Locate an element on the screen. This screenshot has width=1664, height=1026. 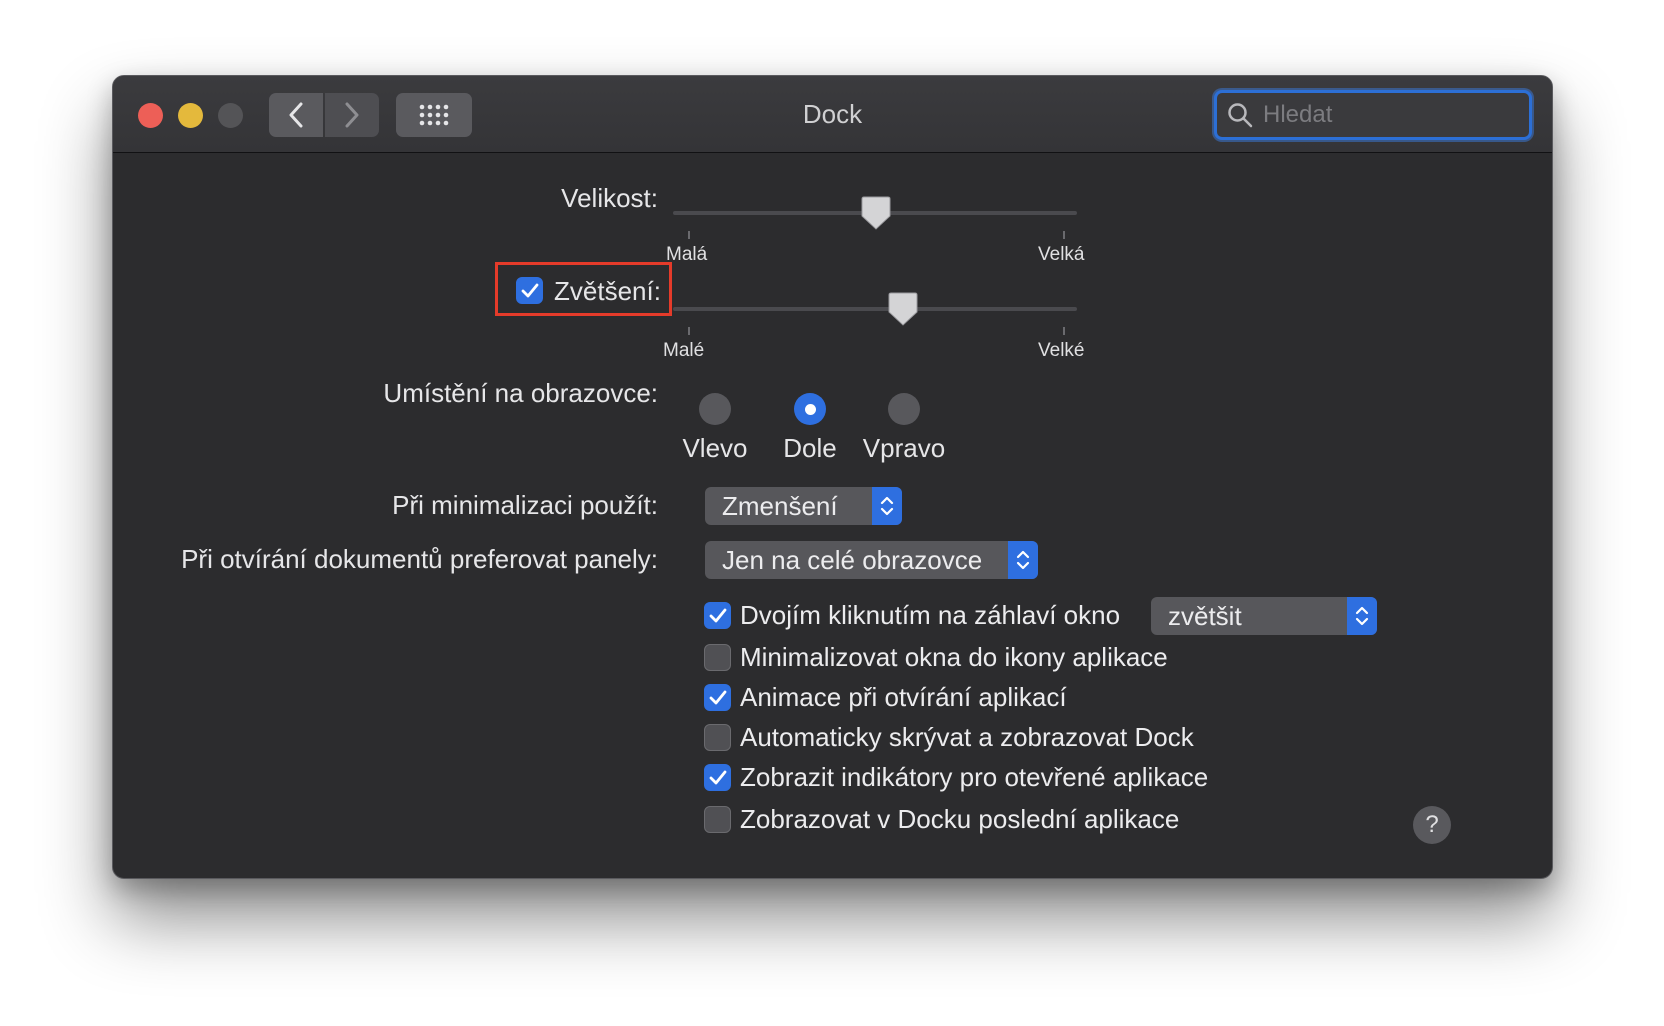
minimize-label: Při minimalizaci použít: is located at coordinates (525, 505).